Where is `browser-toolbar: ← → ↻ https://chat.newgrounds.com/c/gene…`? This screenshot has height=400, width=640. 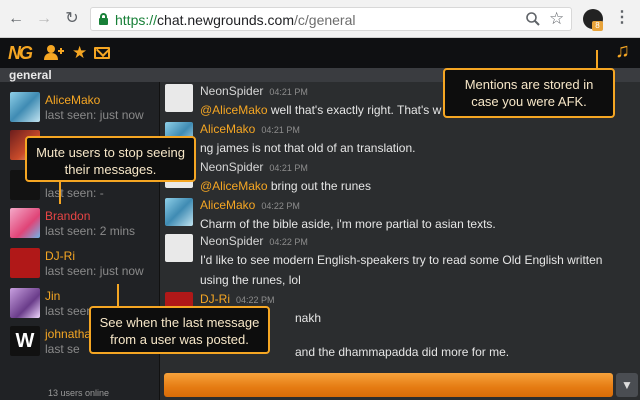 browser-toolbar: ← → ↻ https://chat.newgrounds.com/c/gene… is located at coordinates (320, 19).